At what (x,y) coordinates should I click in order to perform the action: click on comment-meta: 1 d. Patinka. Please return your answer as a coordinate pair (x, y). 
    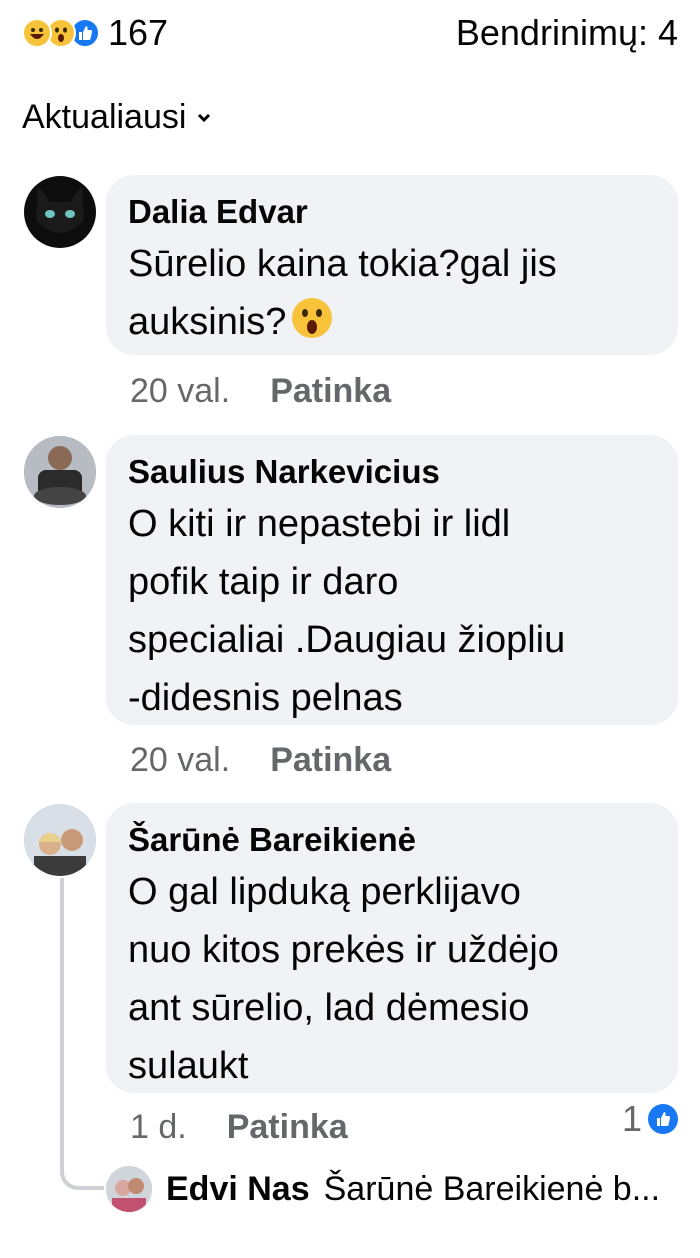
    Looking at the image, I should click on (239, 1127).